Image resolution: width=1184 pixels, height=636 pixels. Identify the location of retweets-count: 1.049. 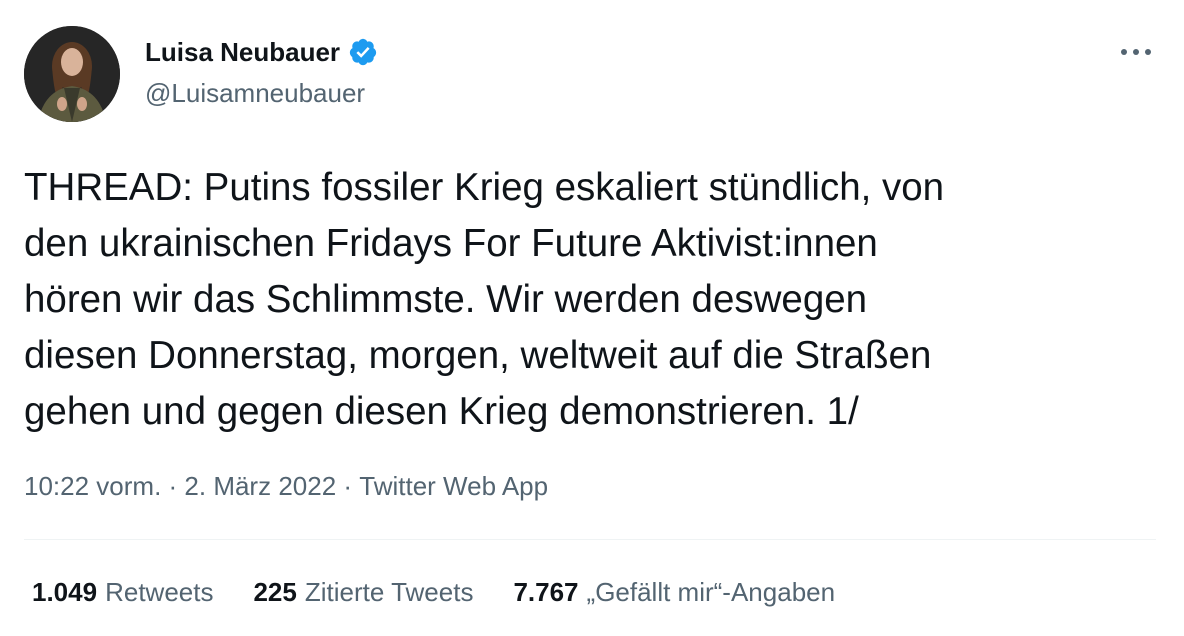
(65, 592).